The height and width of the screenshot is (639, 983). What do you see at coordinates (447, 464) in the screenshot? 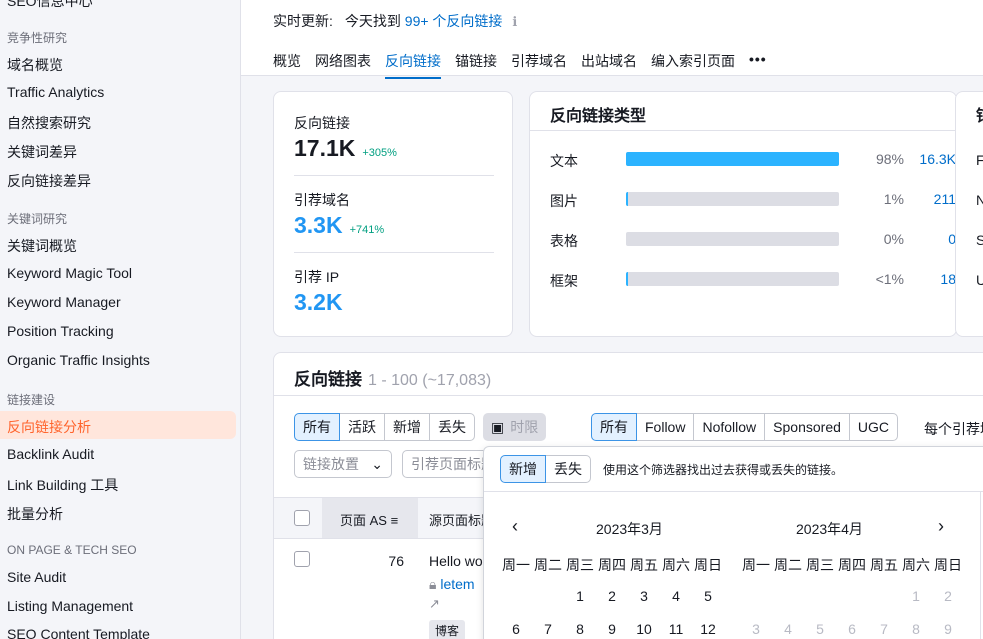
I see `source-title-input: 引荐页面标题` at bounding box center [447, 464].